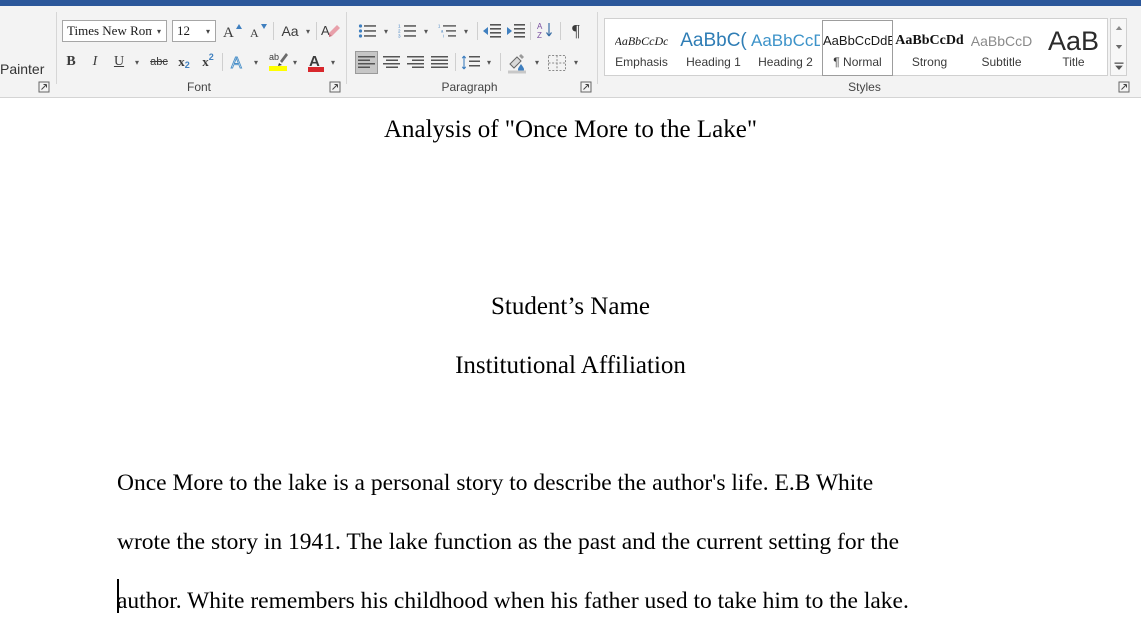 Image resolution: width=1141 pixels, height=624 pixels. Describe the element at coordinates (366, 62) in the screenshot. I see `align-left-button` at that location.